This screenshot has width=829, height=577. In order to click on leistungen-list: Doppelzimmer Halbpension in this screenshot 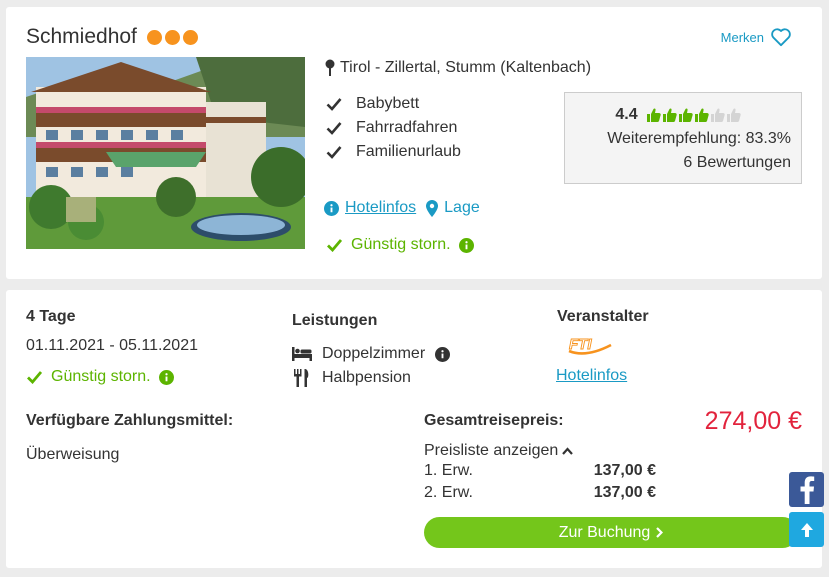, I will do `click(371, 366)`.